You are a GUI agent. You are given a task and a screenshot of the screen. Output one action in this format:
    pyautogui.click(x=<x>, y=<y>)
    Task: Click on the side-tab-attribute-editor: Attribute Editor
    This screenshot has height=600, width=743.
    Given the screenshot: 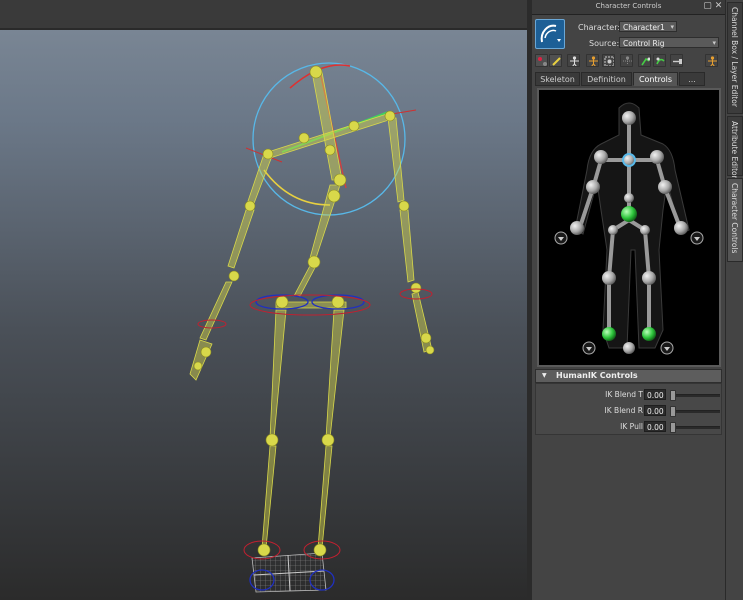 What is the action you would take?
    pyautogui.click(x=735, y=147)
    